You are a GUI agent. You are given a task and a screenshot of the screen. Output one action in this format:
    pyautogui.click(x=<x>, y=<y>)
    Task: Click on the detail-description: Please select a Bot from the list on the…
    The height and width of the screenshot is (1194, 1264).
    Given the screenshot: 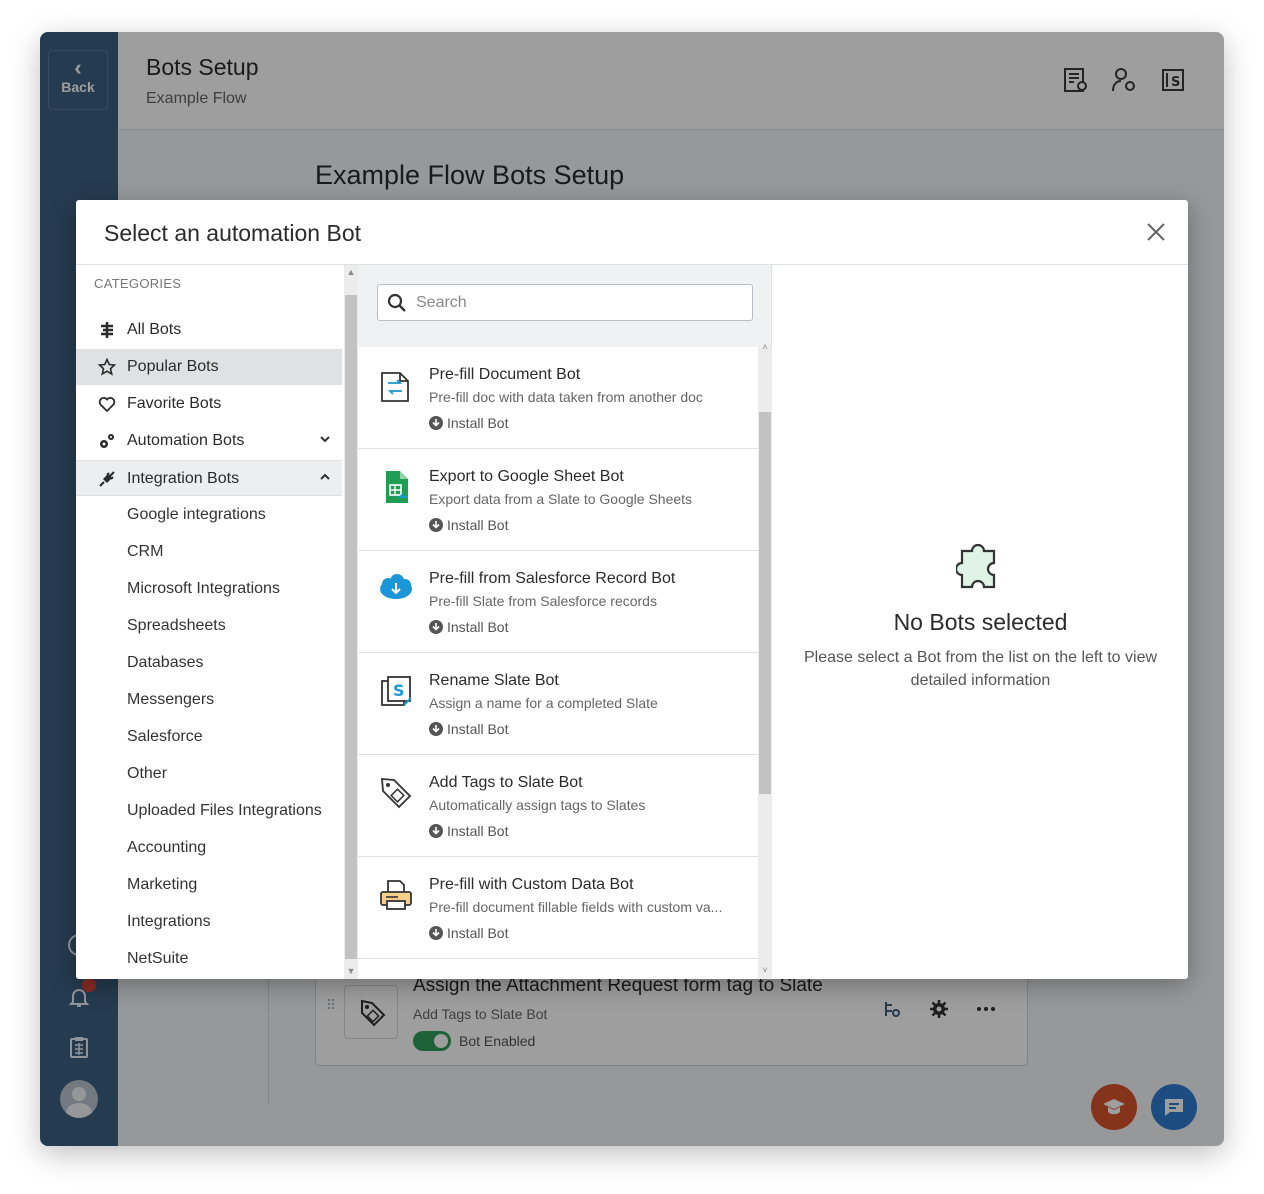 What is the action you would take?
    pyautogui.click(x=980, y=669)
    